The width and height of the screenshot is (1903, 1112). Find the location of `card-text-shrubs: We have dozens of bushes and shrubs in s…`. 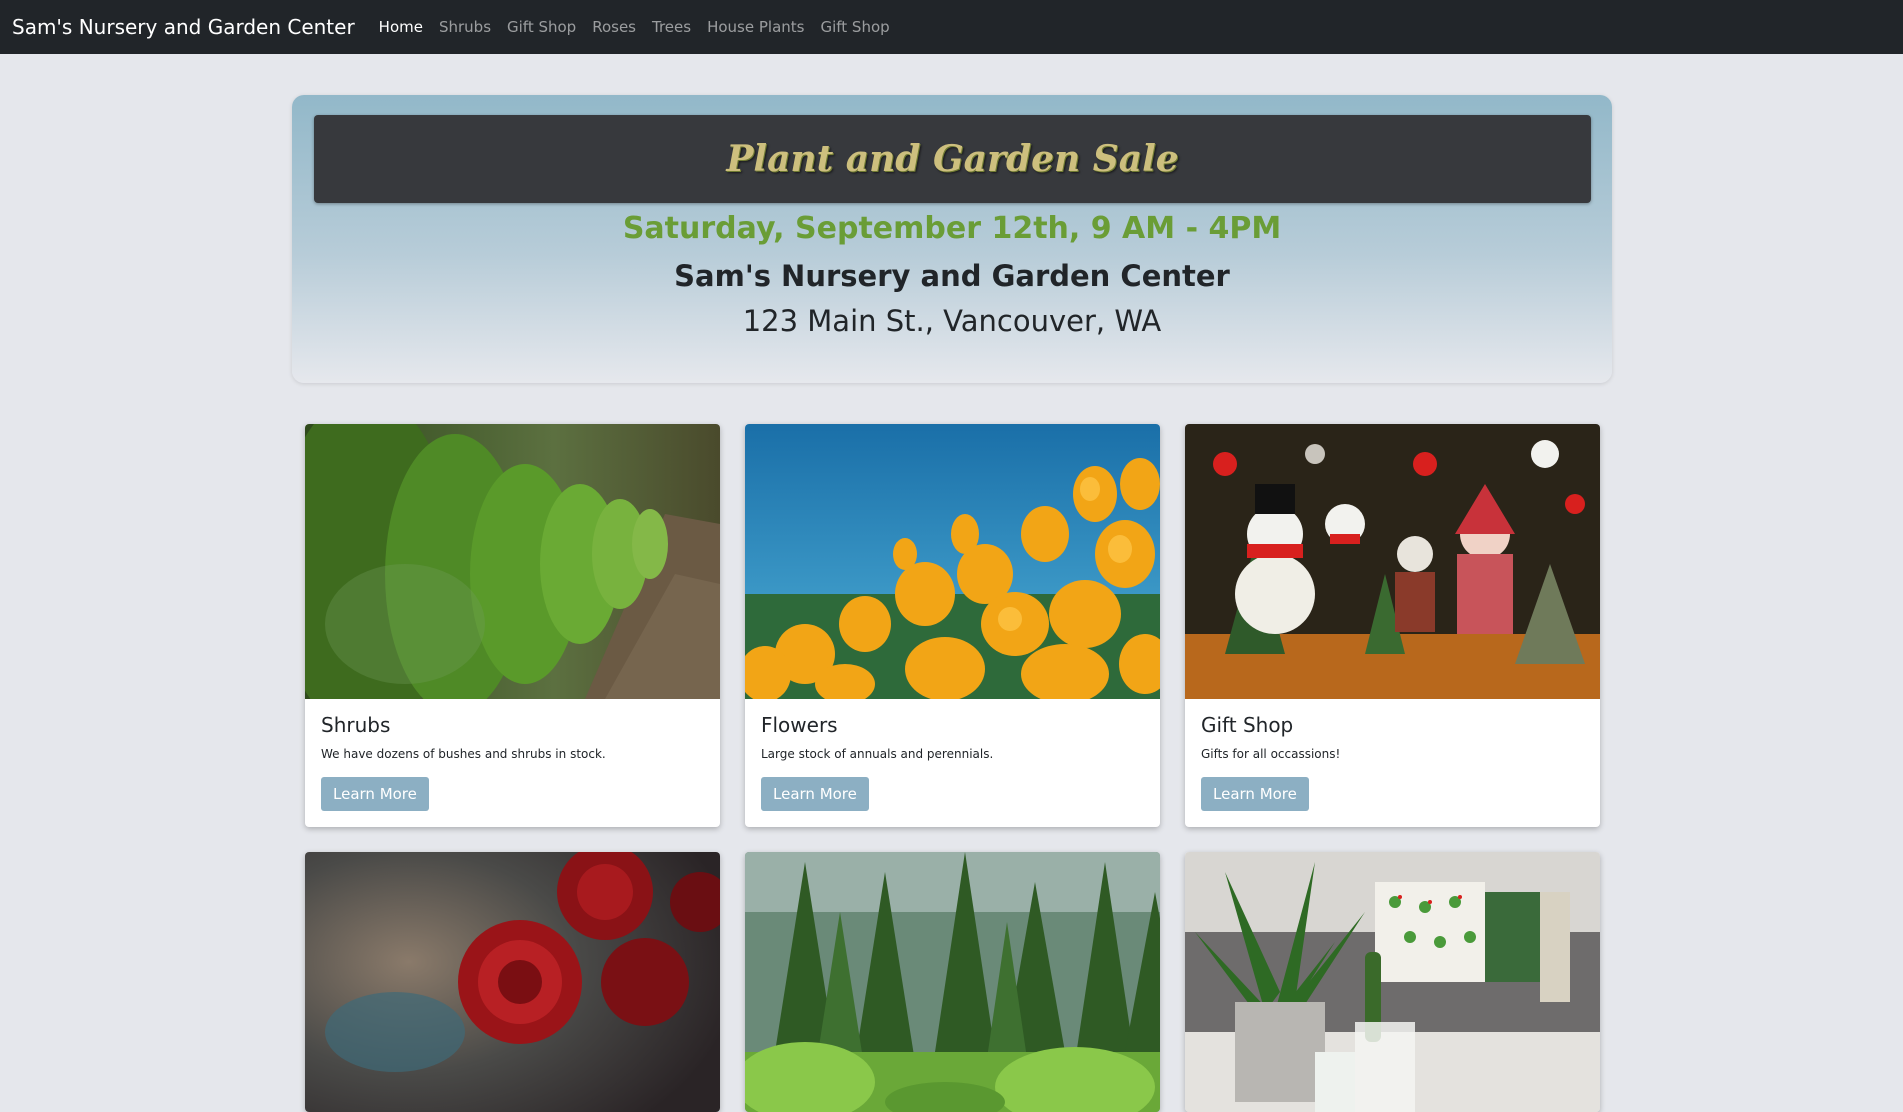

card-text-shrubs: We have dozens of bushes and shrubs in s… is located at coordinates (463, 754).